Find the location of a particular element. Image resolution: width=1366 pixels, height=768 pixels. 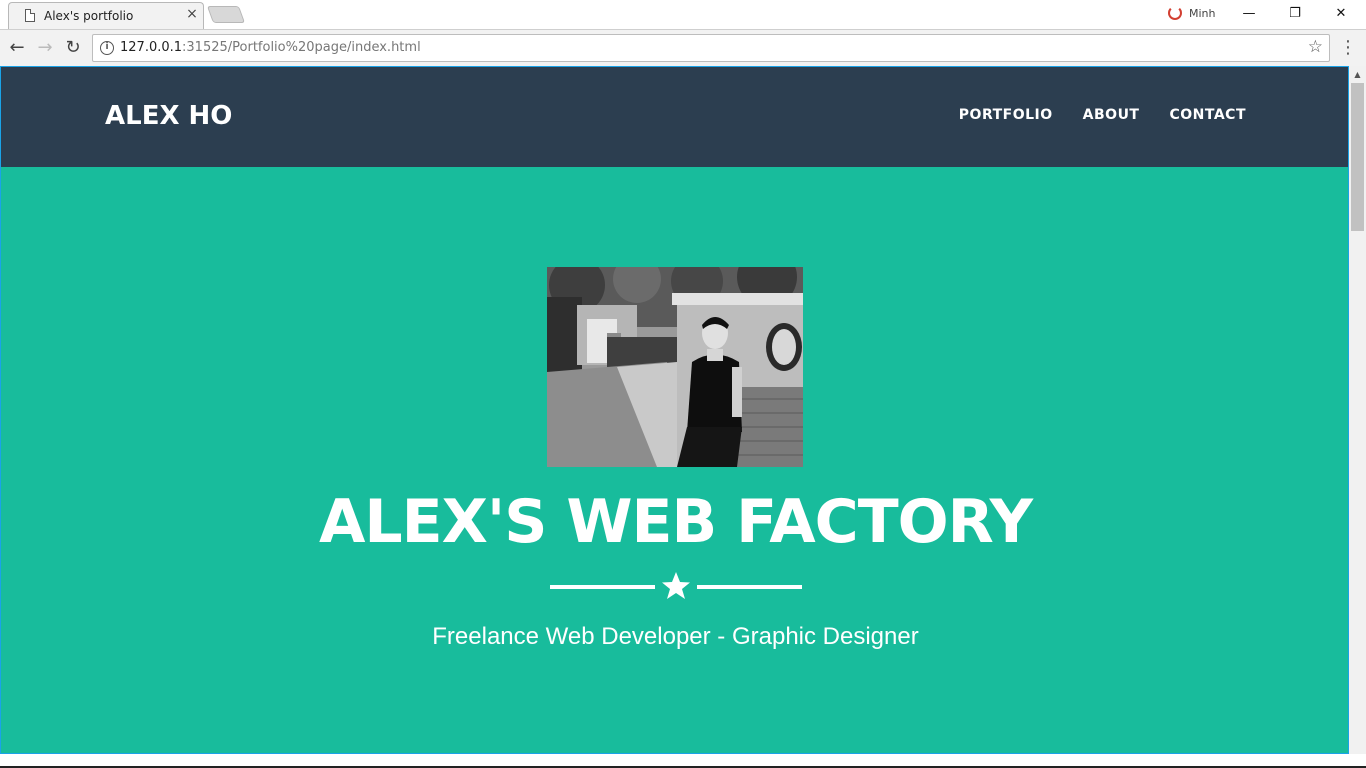

nav-link-about: ABOUT is located at coordinates (1111, 115).